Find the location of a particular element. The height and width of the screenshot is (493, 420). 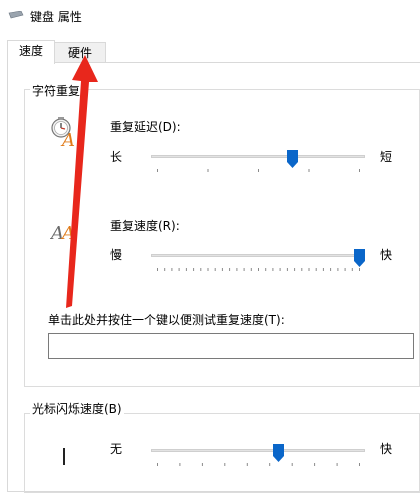

repeat-rate-slider is located at coordinates (258, 262).